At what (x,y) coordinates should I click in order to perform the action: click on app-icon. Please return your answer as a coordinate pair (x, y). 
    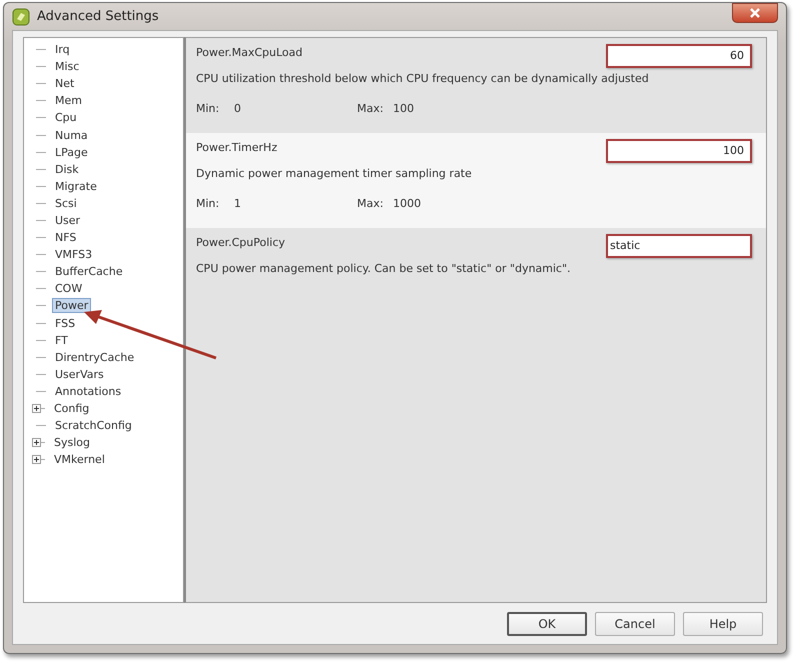
    Looking at the image, I should click on (21, 17).